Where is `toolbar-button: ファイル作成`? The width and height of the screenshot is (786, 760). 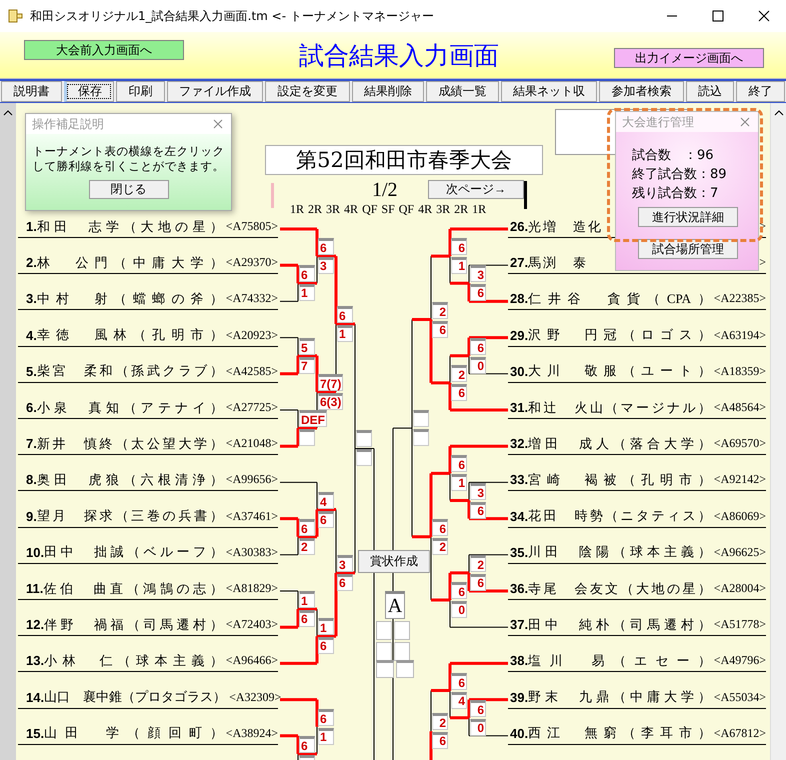 toolbar-button: ファイル作成 is located at coordinates (215, 91).